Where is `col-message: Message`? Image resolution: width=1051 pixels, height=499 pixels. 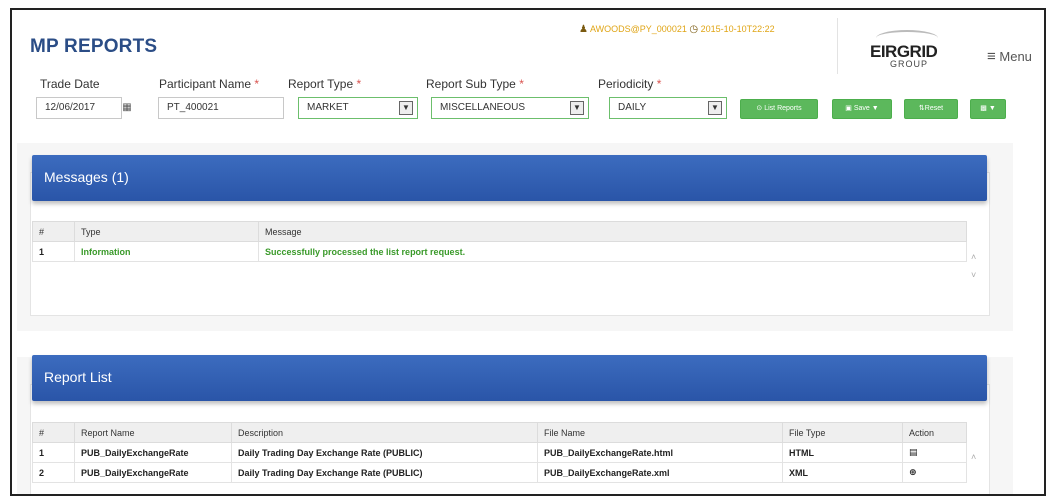 col-message: Message is located at coordinates (612, 231).